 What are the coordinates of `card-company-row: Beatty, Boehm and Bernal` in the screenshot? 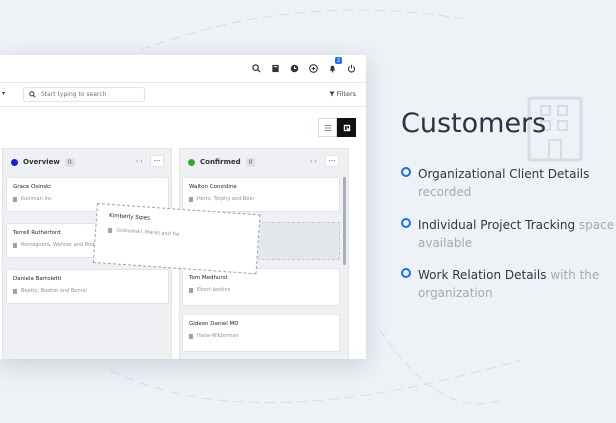 It's located at (50, 291).